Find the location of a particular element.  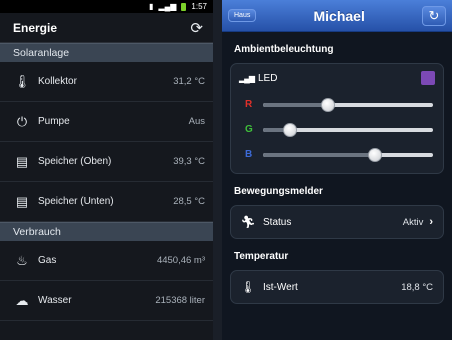

temperature-group: 🌡︎ Ist-Wert 18,8 °C is located at coordinates (337, 287).